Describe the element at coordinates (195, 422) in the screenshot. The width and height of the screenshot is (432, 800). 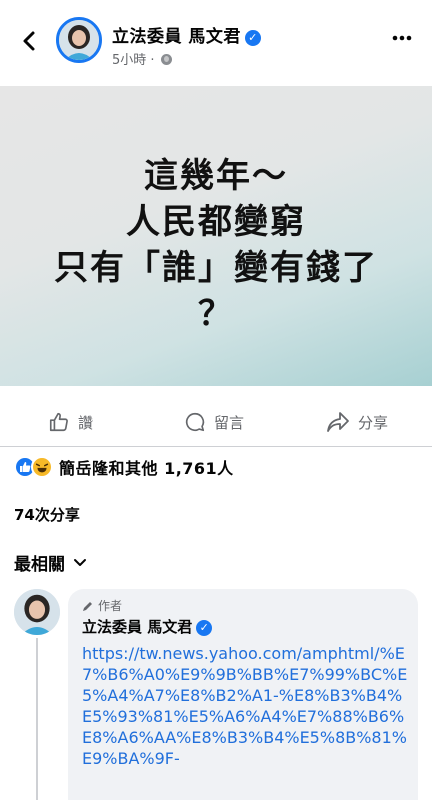
I see `comment-bubble-icon` at that location.